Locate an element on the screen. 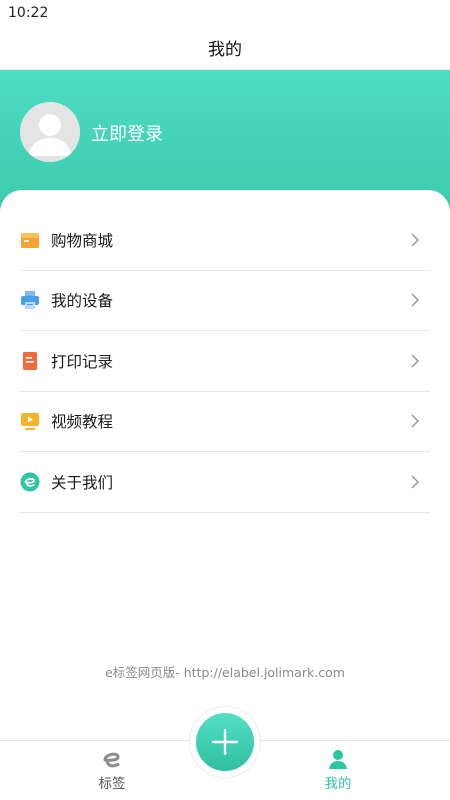  menu-item-label: 我的设备 is located at coordinates (82, 301).